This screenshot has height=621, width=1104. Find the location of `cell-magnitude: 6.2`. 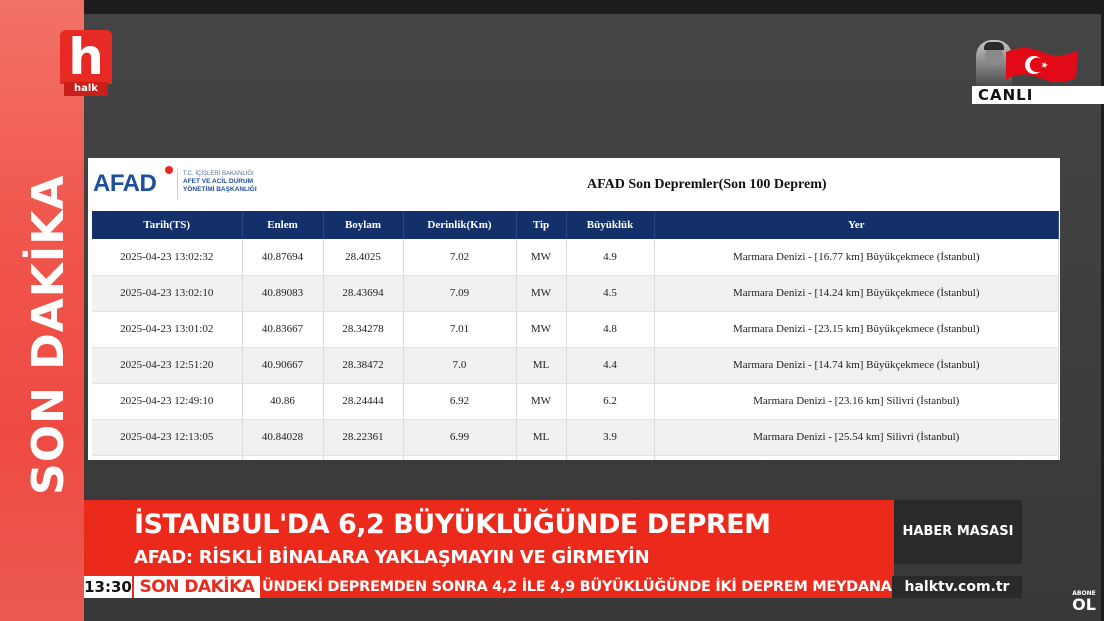

cell-magnitude: 6.2 is located at coordinates (610, 401).